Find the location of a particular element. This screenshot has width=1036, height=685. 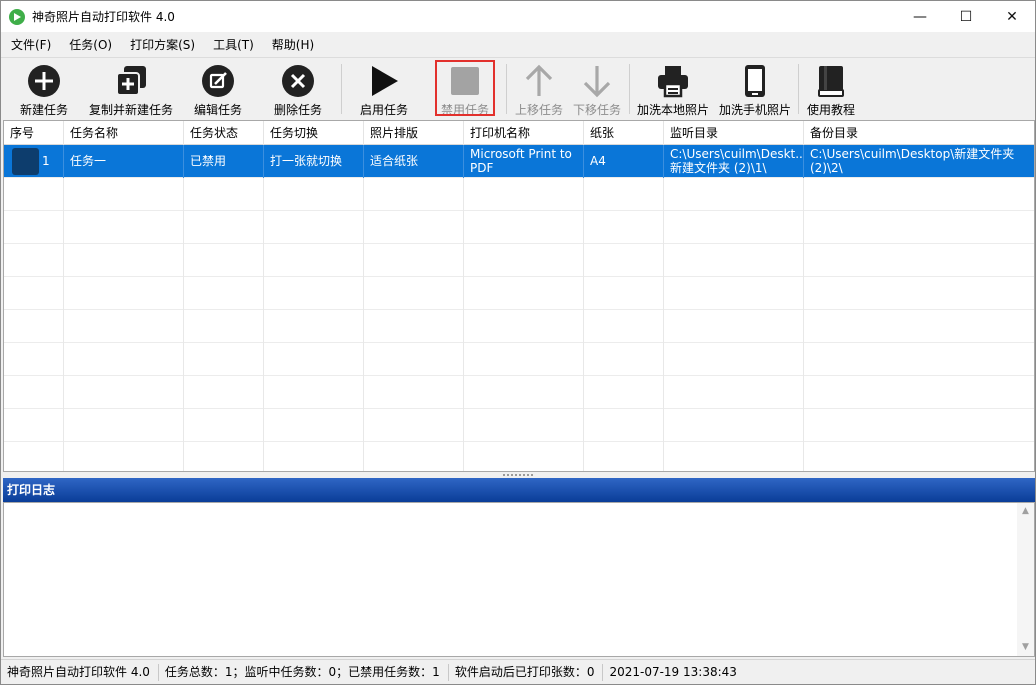

minimize-icon: — is located at coordinates (920, 16).